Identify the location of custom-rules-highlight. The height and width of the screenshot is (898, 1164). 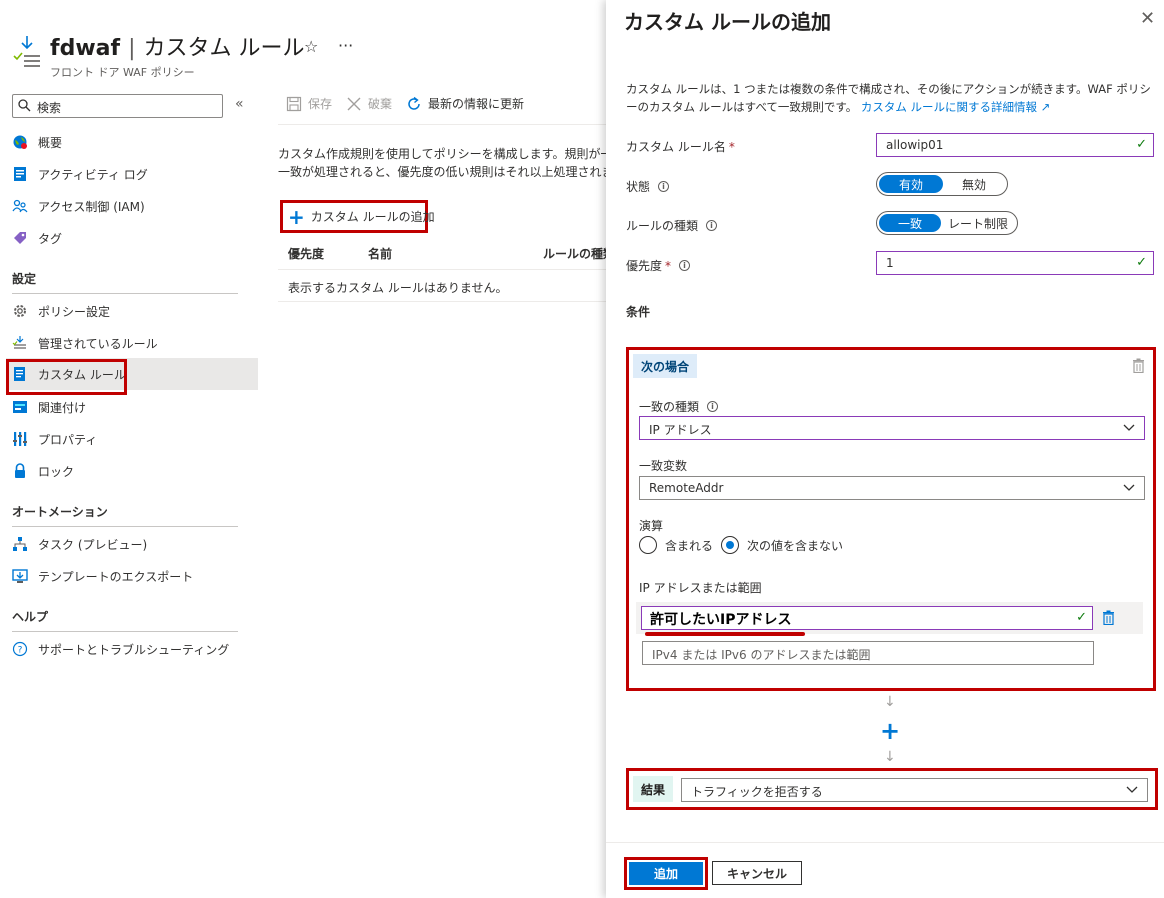
(66, 377).